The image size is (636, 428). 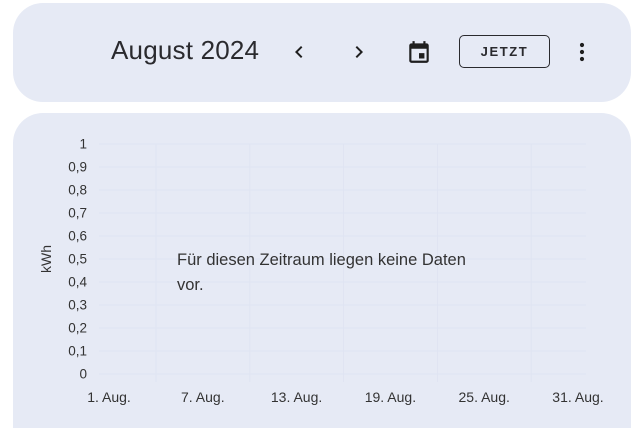 I want to click on x-tick-label: 13. Aug., so click(x=296, y=397).